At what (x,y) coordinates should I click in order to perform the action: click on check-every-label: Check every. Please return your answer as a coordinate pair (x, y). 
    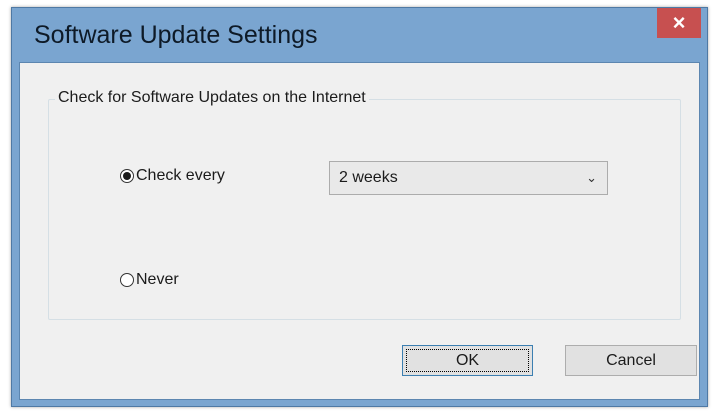
    Looking at the image, I should click on (180, 175).